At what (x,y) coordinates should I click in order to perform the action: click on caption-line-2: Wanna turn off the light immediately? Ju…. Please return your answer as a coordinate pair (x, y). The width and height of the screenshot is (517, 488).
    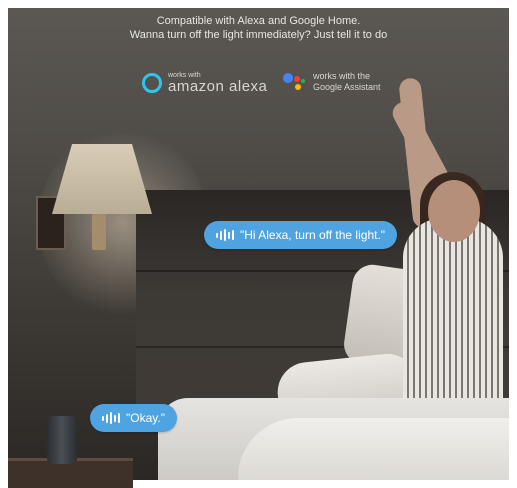
    Looking at the image, I should click on (258, 35).